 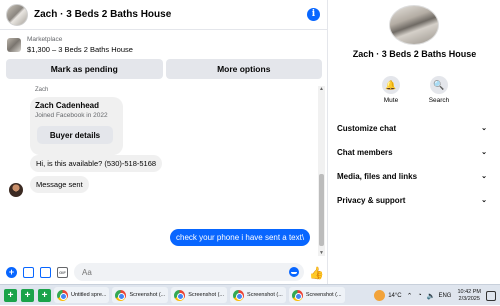 What do you see at coordinates (394, 296) in the screenshot?
I see `temperature: 14°C` at bounding box center [394, 296].